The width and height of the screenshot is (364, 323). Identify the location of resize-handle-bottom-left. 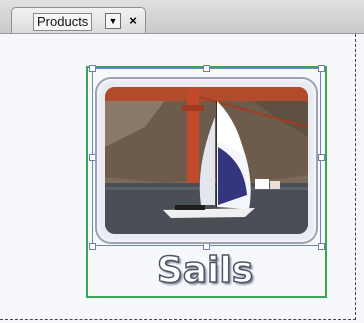
(92, 246).